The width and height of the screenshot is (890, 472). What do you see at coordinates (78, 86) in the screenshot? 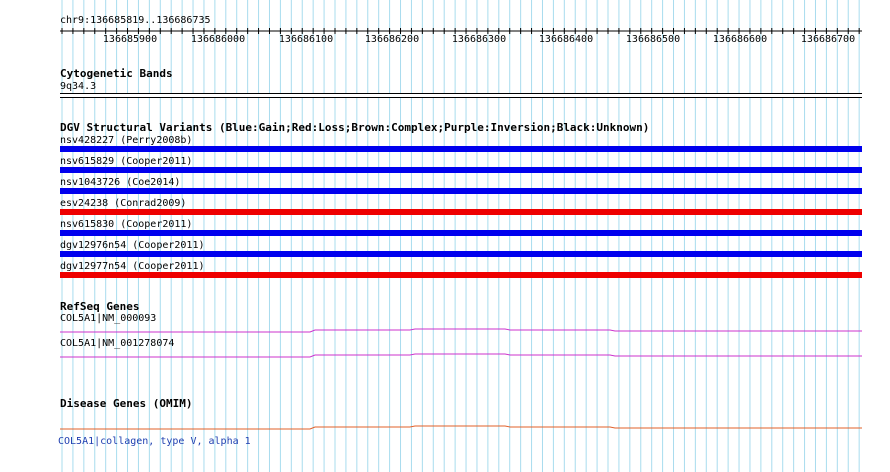
I see `cytoband-label: 9q34.3` at bounding box center [78, 86].